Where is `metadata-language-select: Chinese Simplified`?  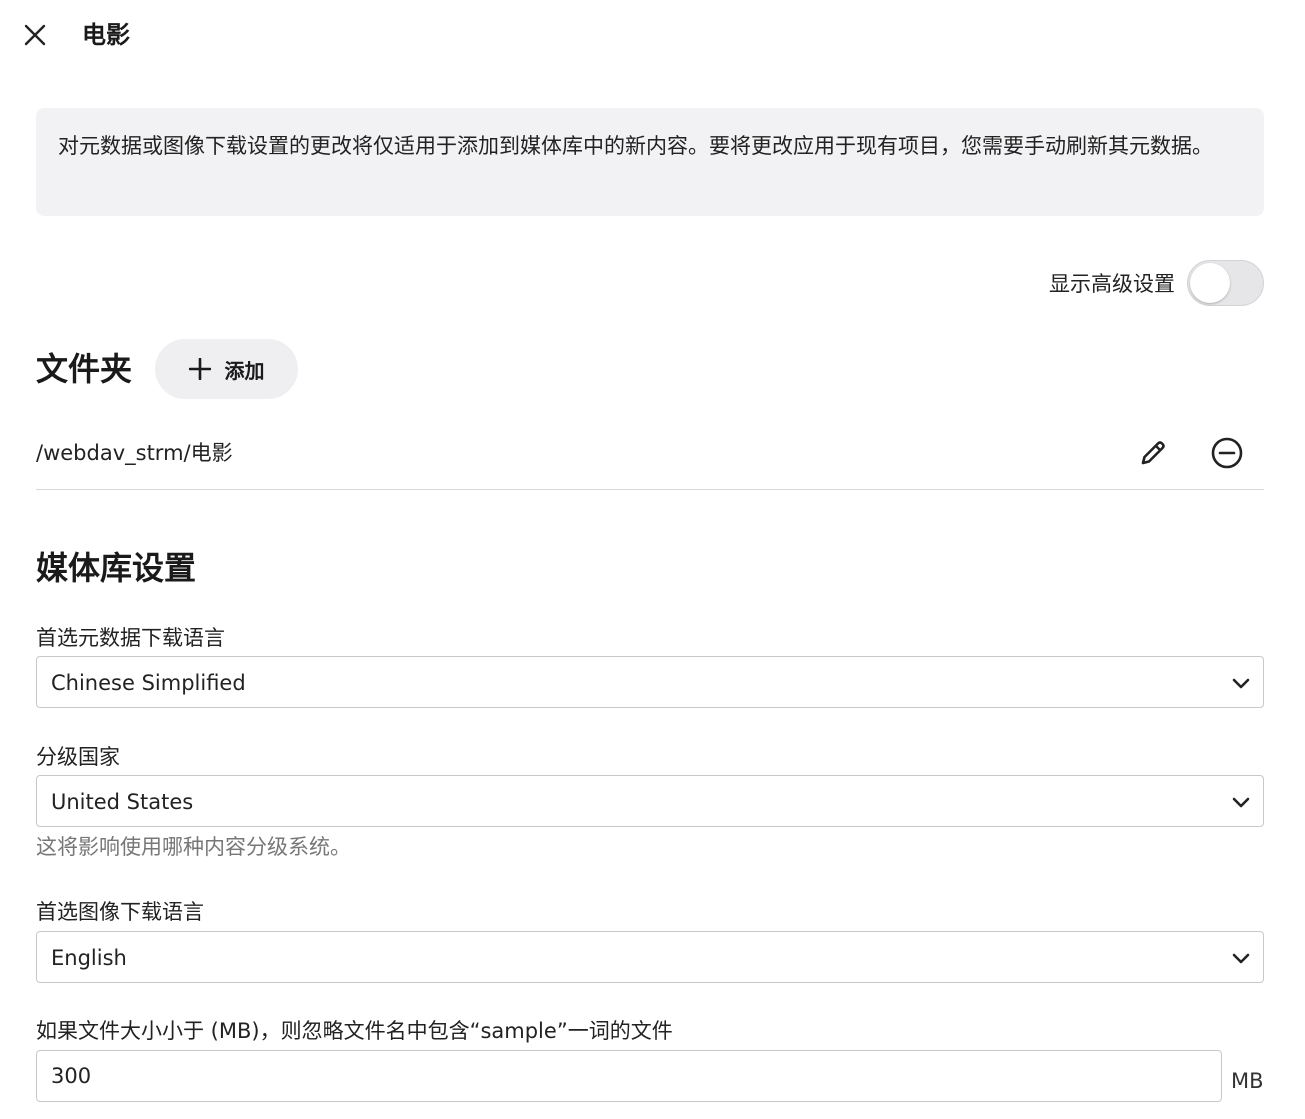 metadata-language-select: Chinese Simplified is located at coordinates (650, 682).